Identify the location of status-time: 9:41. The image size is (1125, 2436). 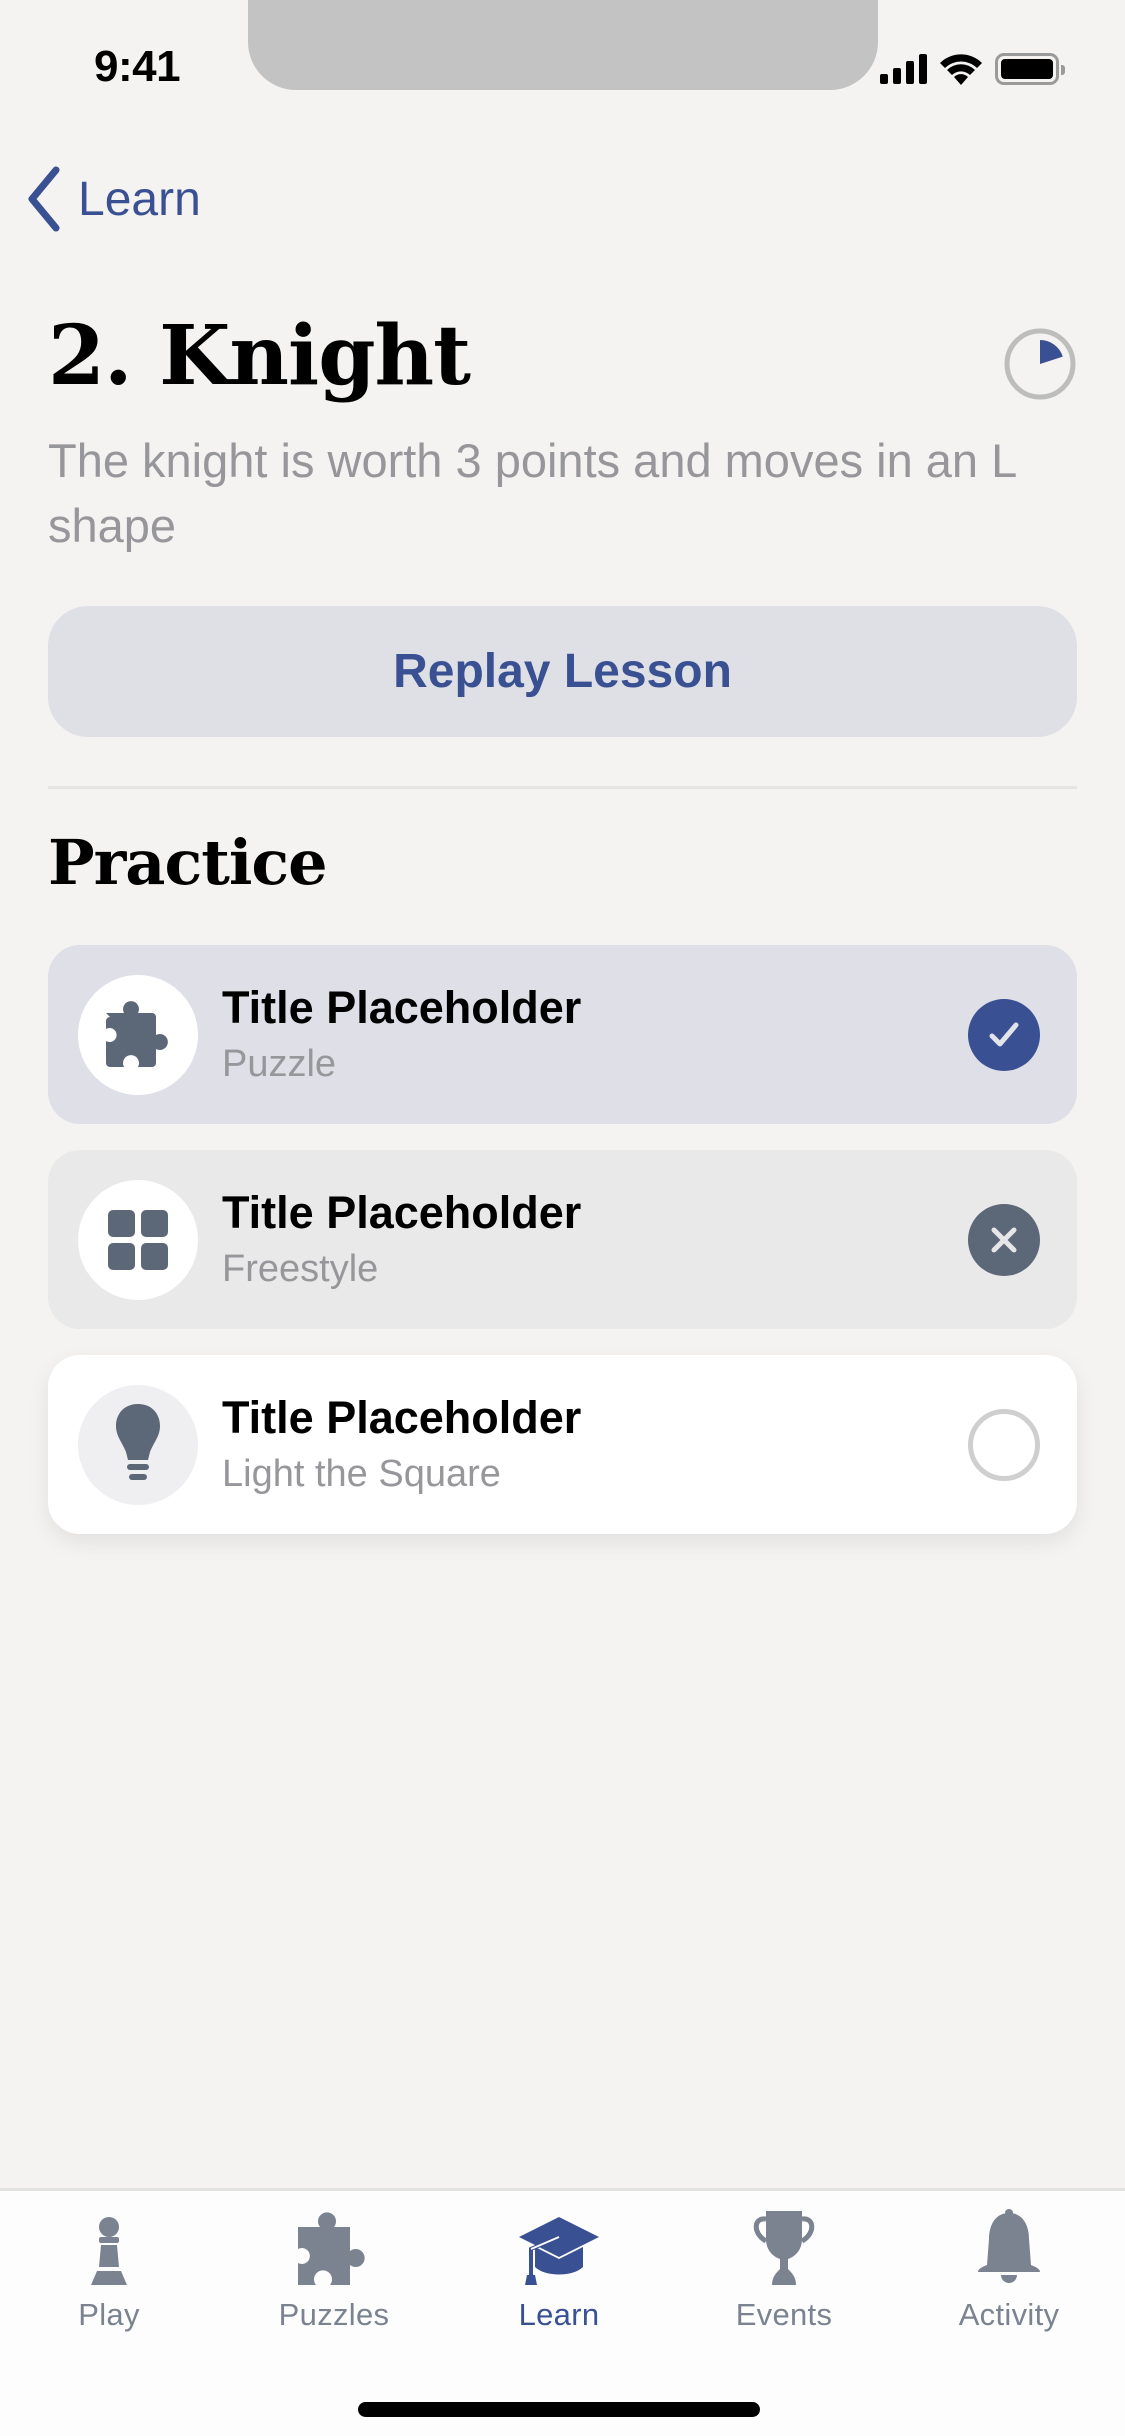
(137, 66).